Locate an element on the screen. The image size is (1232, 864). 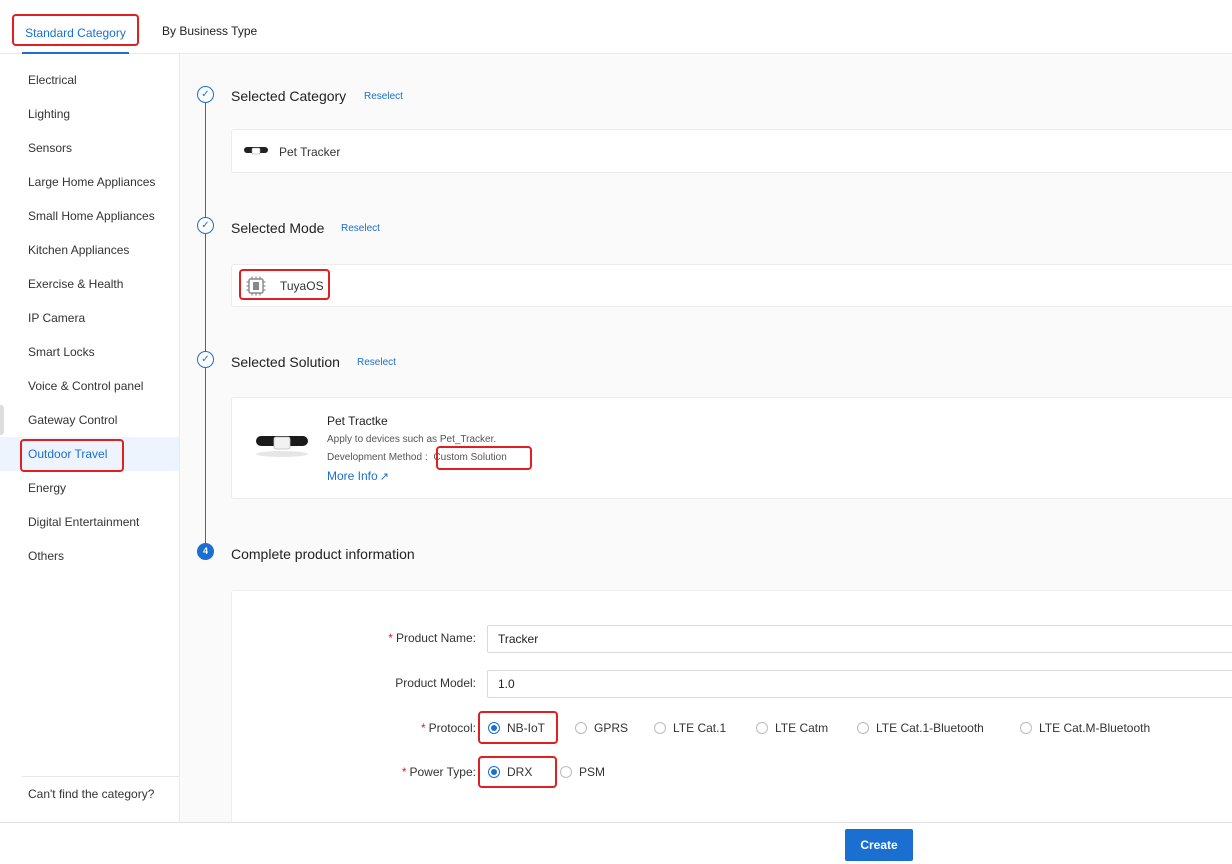
development-method-label: Development Method : is located at coordinates (377, 457).